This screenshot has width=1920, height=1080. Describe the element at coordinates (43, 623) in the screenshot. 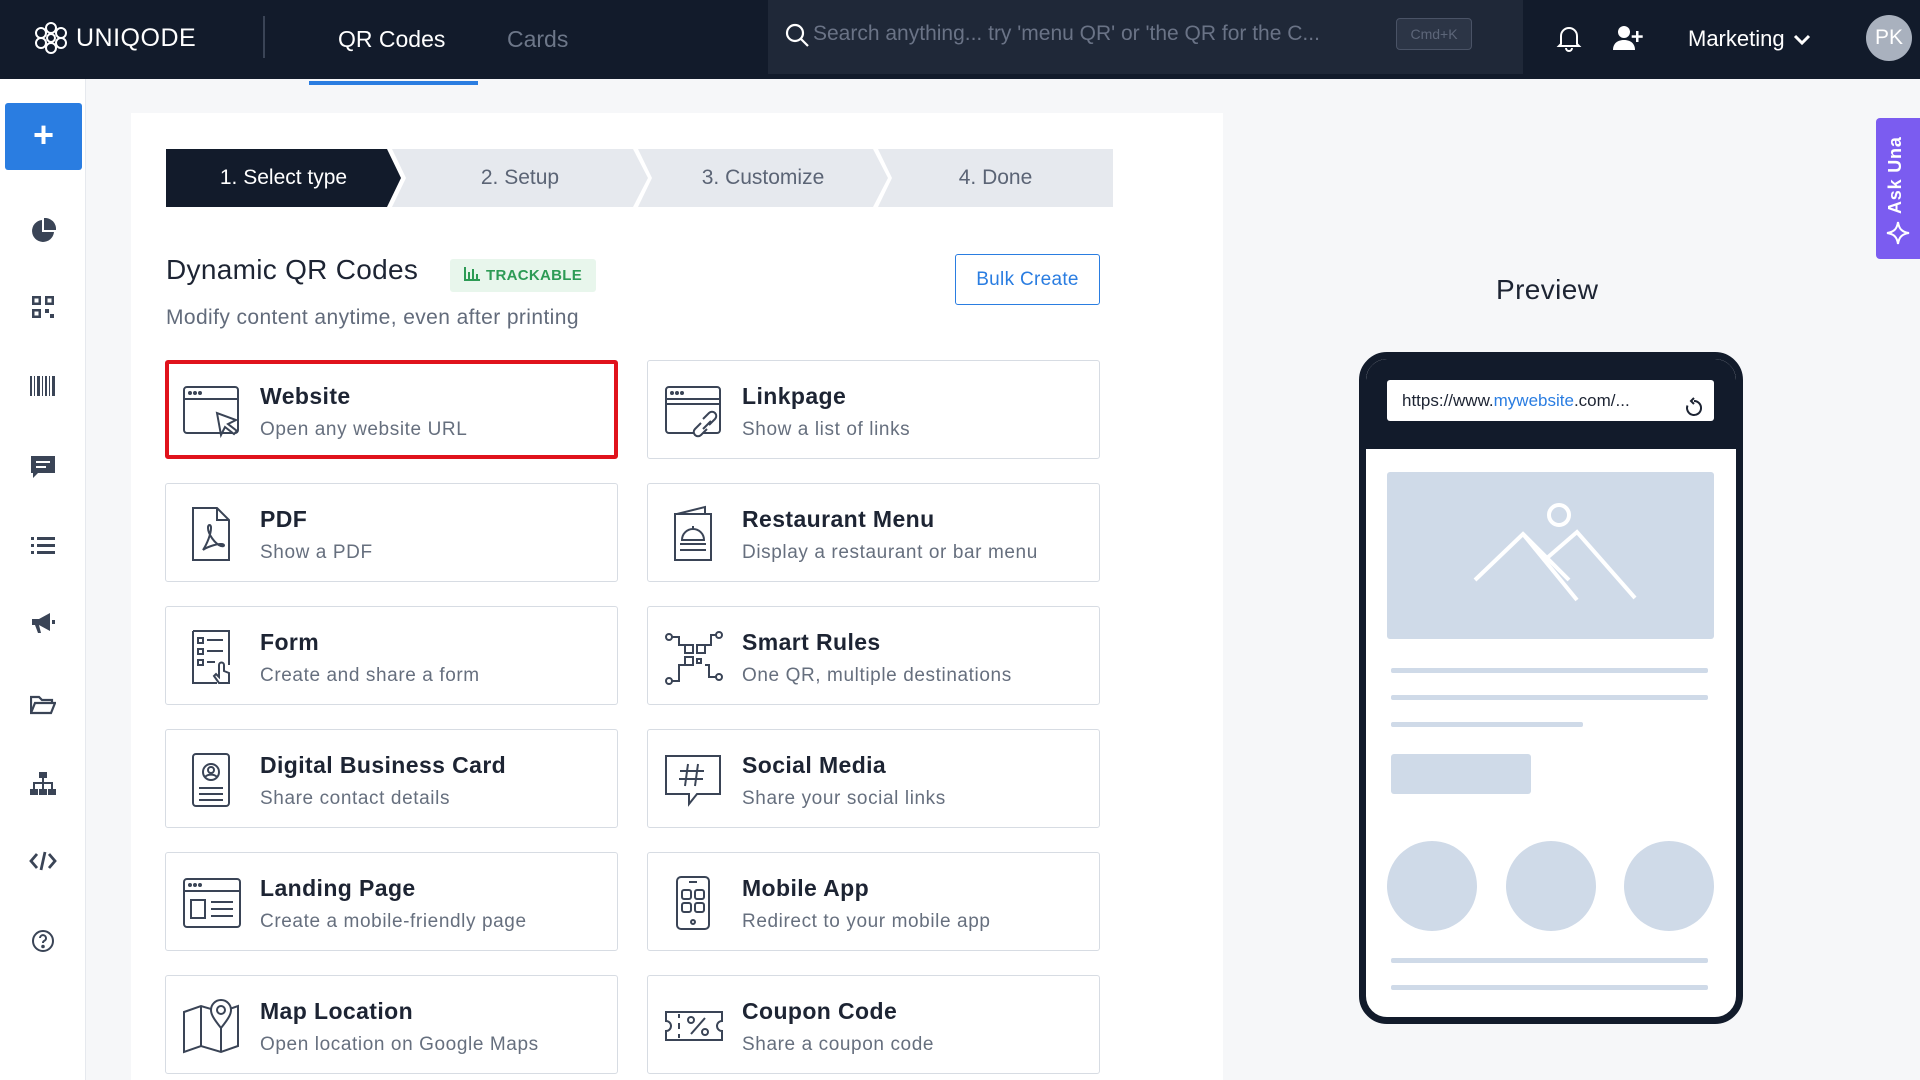

I see `megaphone-icon` at that location.